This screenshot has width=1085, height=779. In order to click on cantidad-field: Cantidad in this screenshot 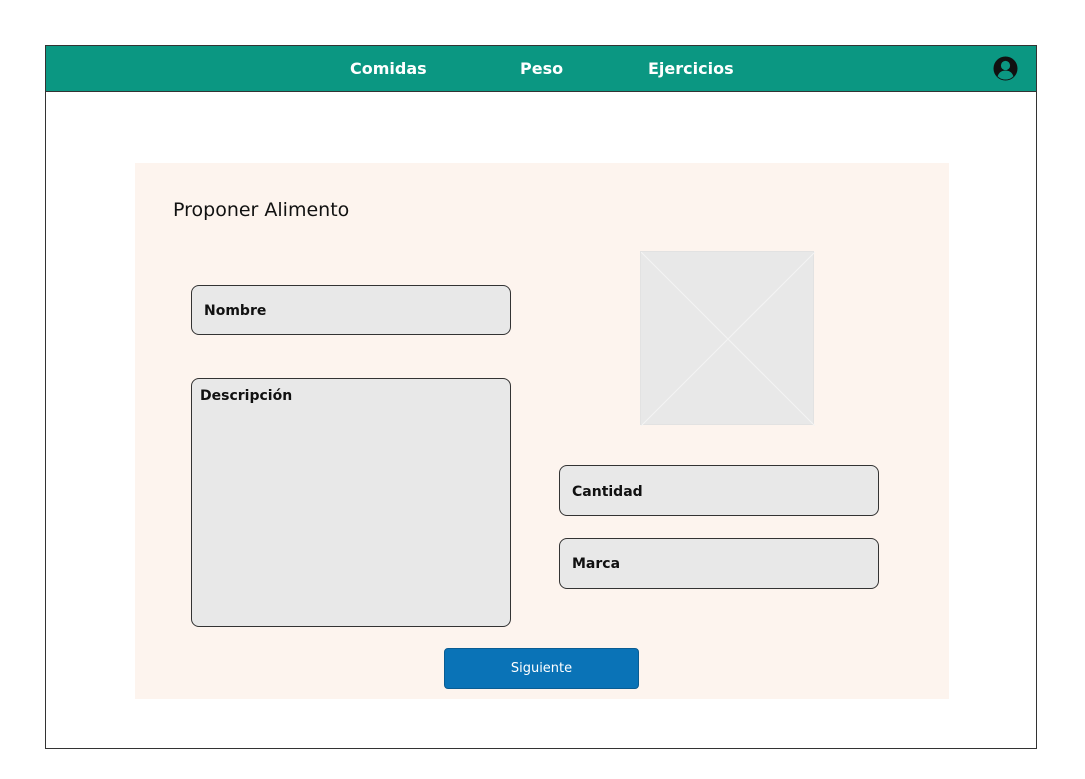, I will do `click(719, 490)`.